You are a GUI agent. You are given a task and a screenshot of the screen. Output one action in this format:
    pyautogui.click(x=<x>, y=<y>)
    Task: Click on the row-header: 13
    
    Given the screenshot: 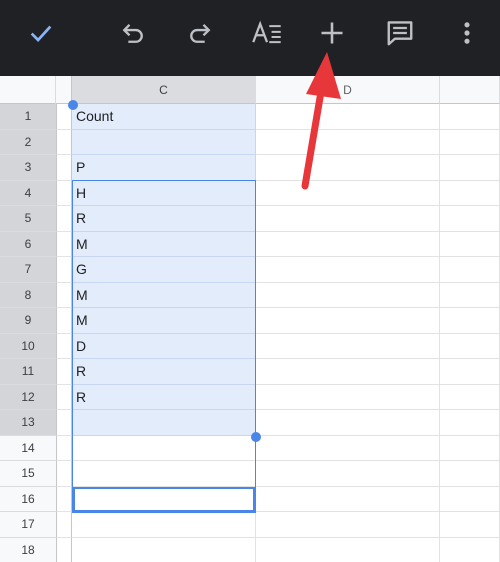 What is the action you would take?
    pyautogui.click(x=28, y=423)
    